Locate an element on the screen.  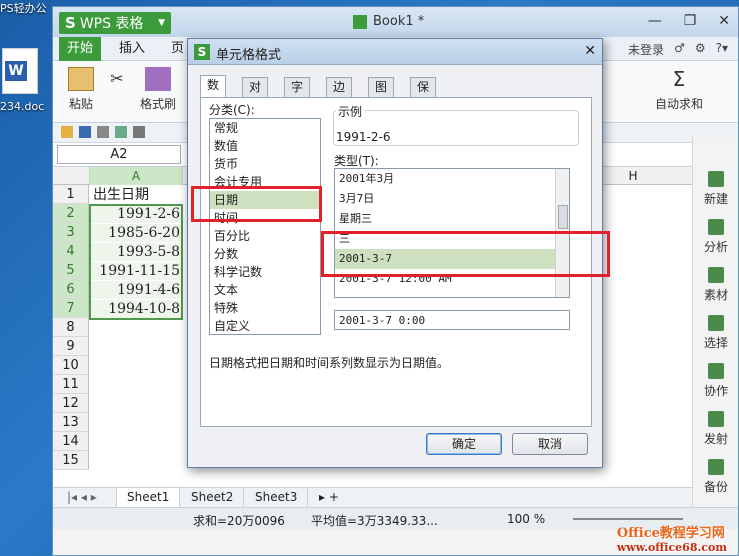
type-item: 3月7日 is located at coordinates (452, 199).